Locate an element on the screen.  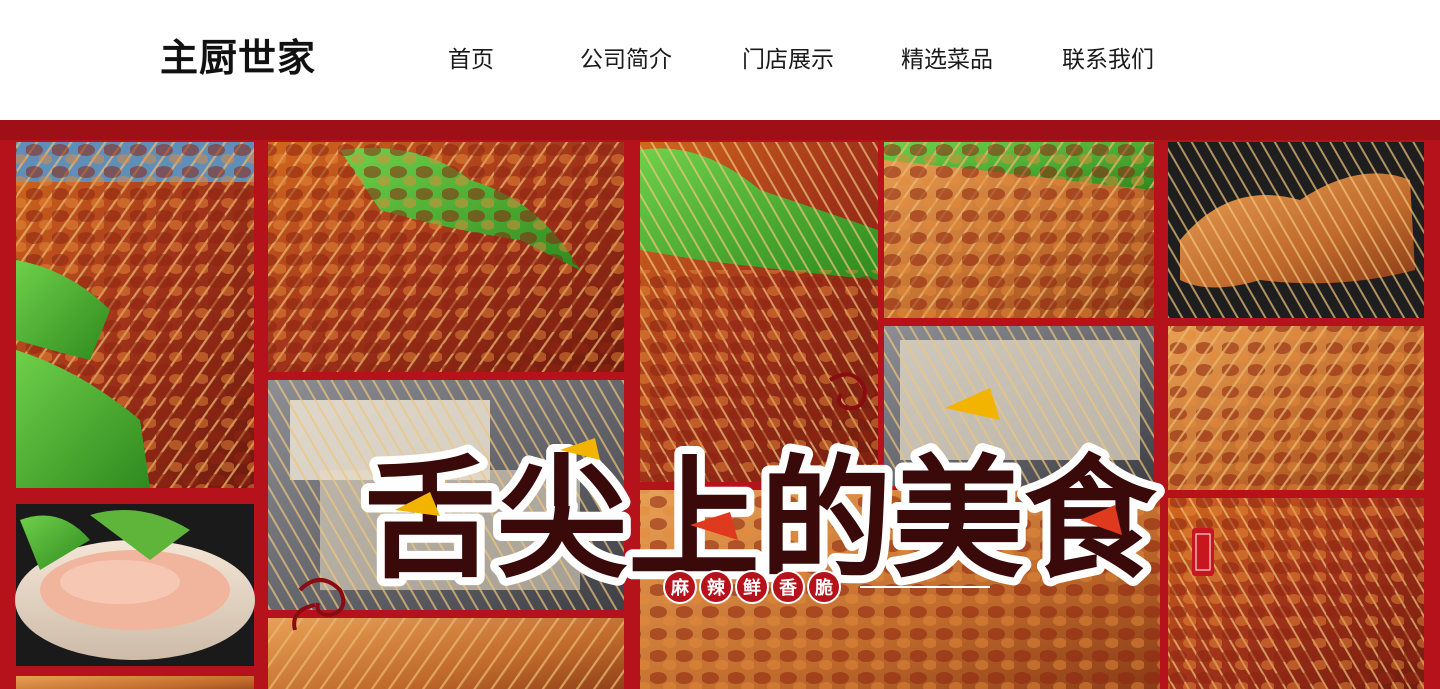
site-logo: 主厨世家 is located at coordinates (238, 58).